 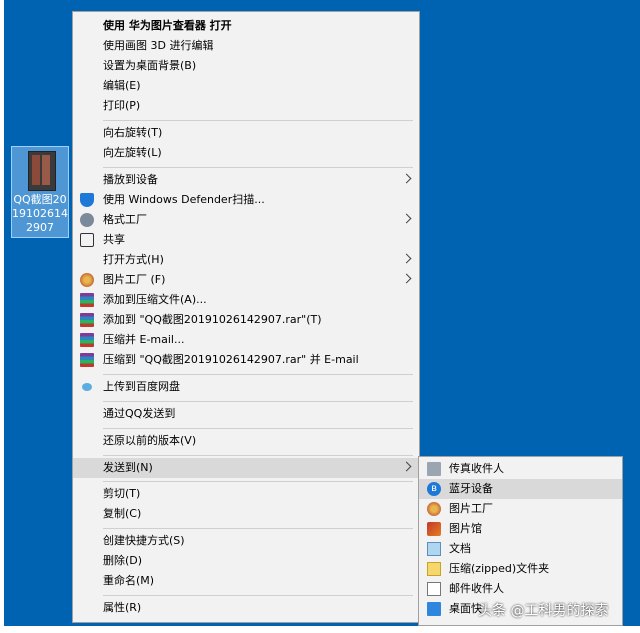 I want to click on menu-item-add-to-rar: 添加到 "QQ截图20191026142907.rar"(T), so click(x=246, y=320).